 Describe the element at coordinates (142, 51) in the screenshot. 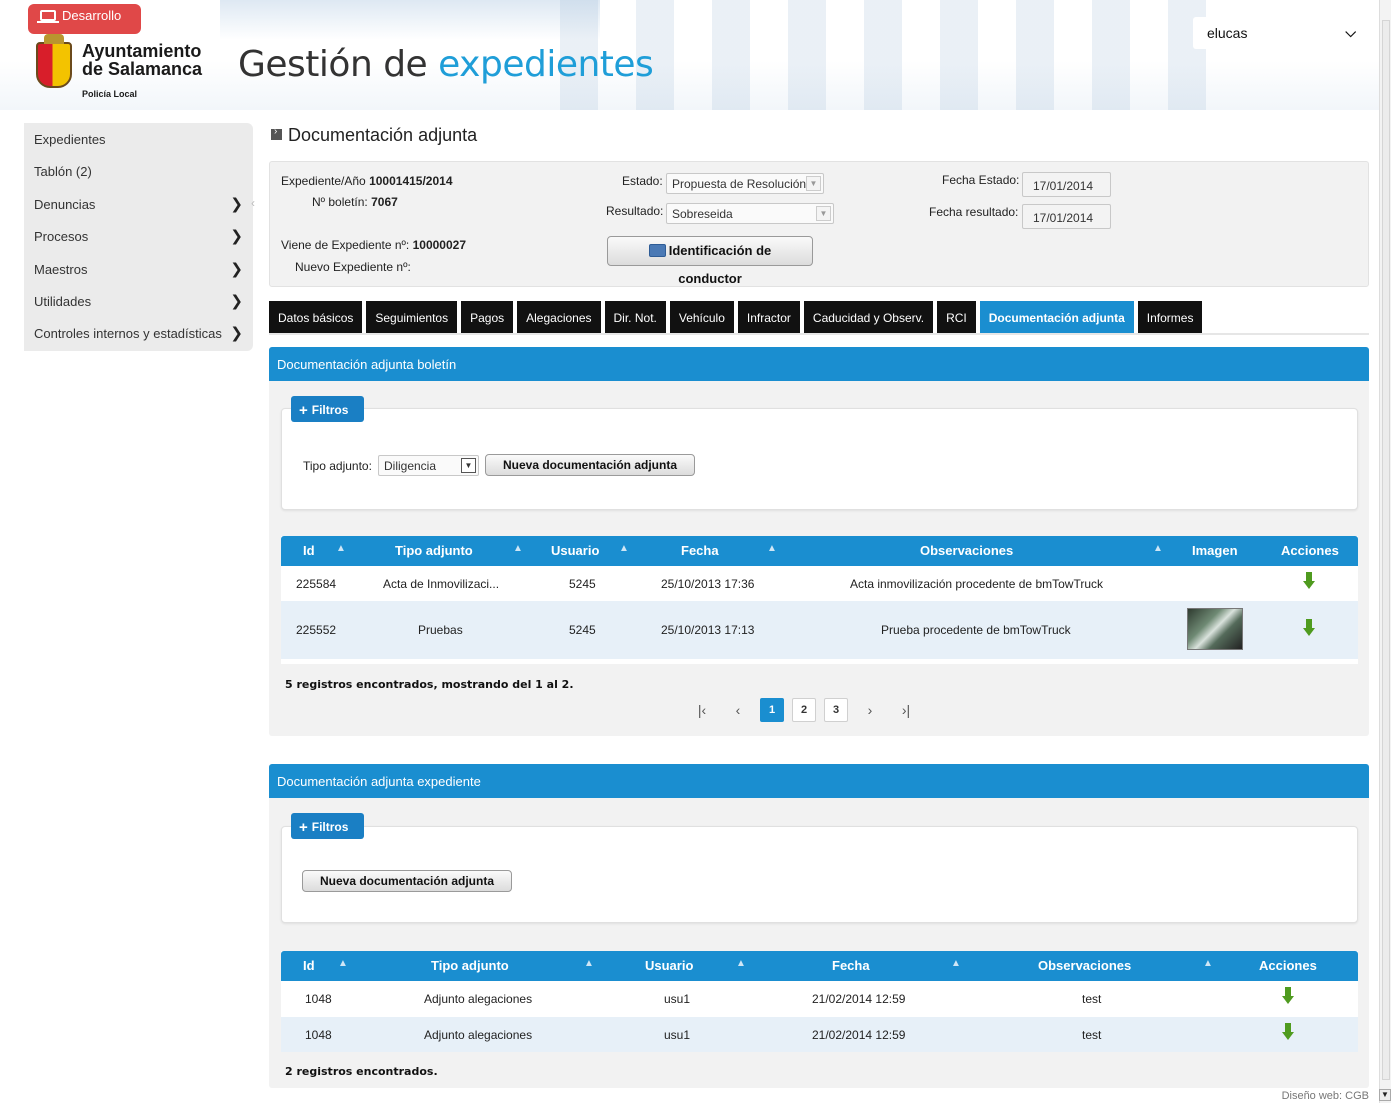

I see `logo-title-line1: Ayuntamiento` at that location.